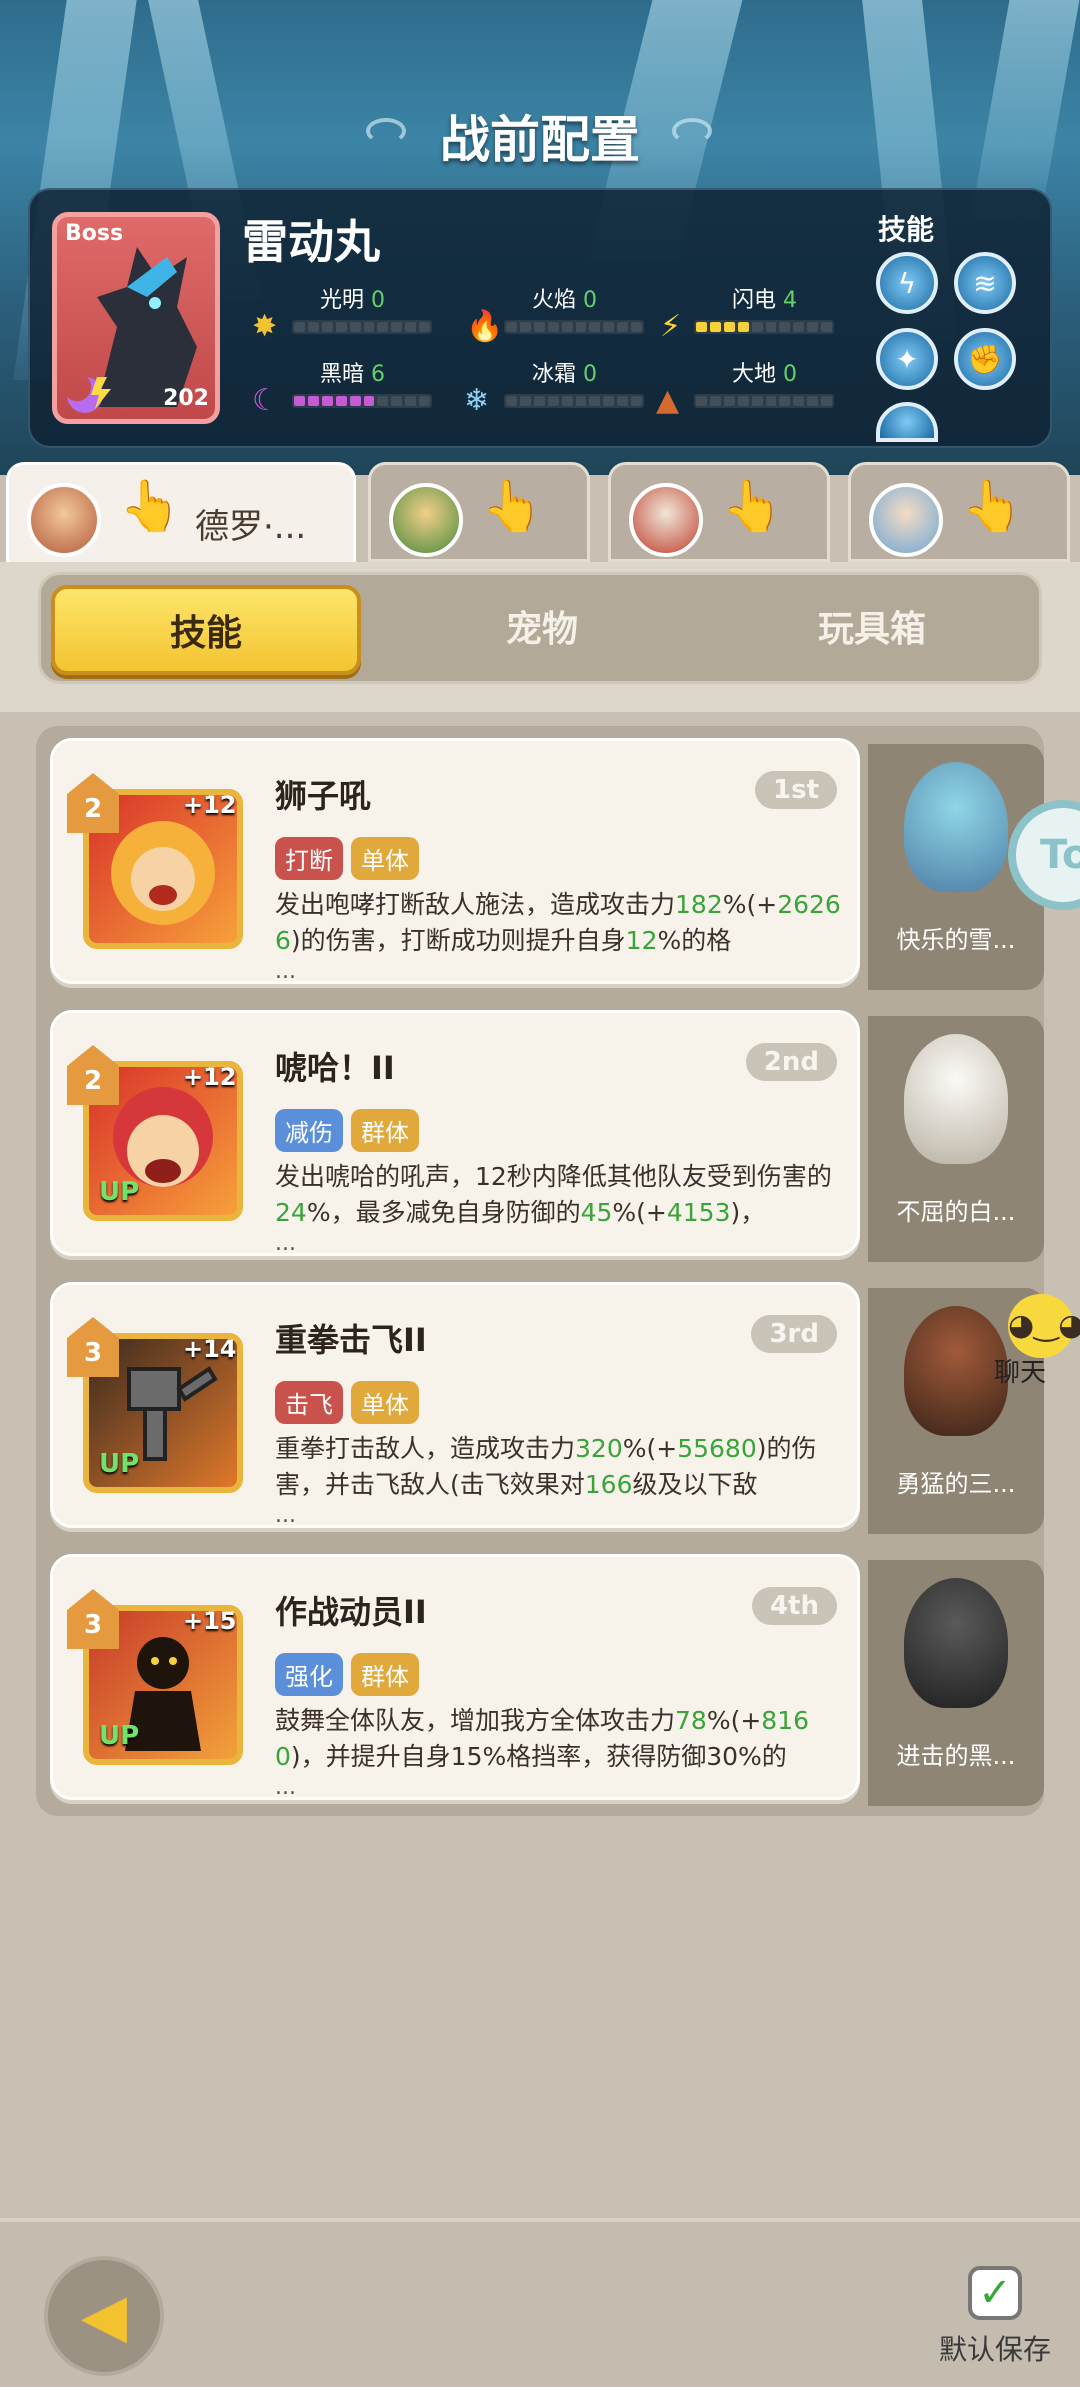  What do you see at coordinates (668, 400) in the screenshot?
I see `mountain-icon: ▲` at bounding box center [668, 400].